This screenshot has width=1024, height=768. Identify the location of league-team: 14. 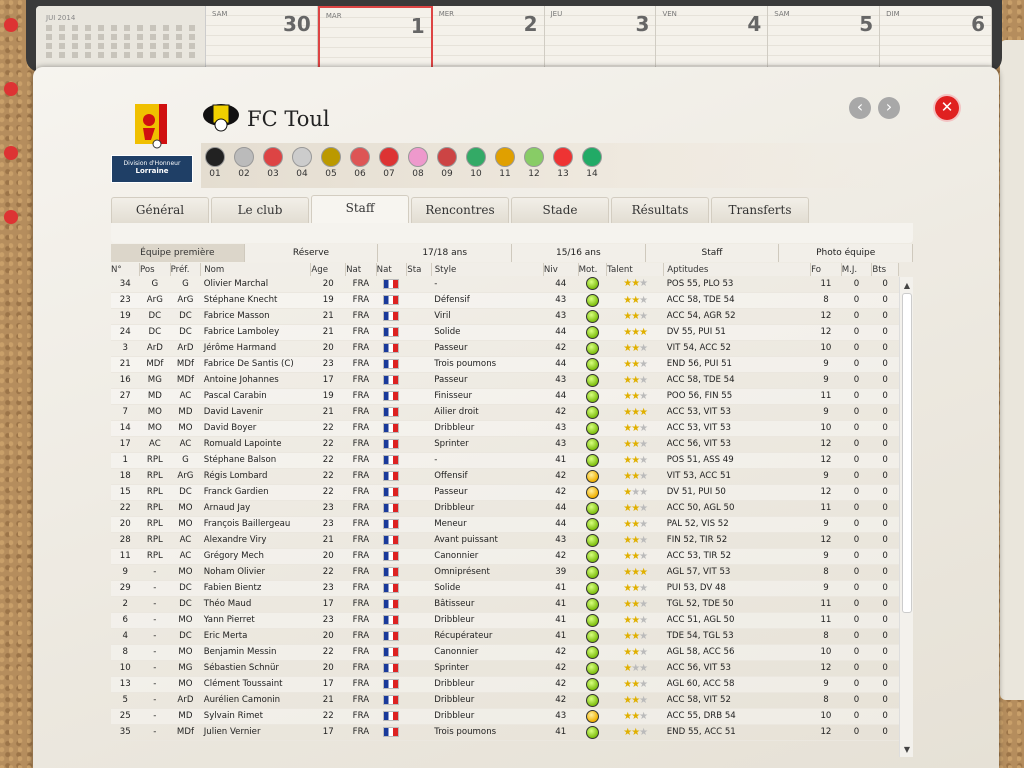
(592, 161).